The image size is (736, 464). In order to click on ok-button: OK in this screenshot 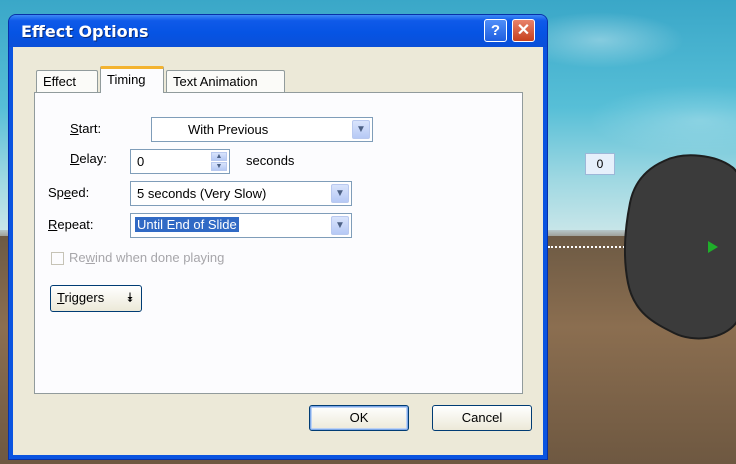, I will do `click(359, 418)`.